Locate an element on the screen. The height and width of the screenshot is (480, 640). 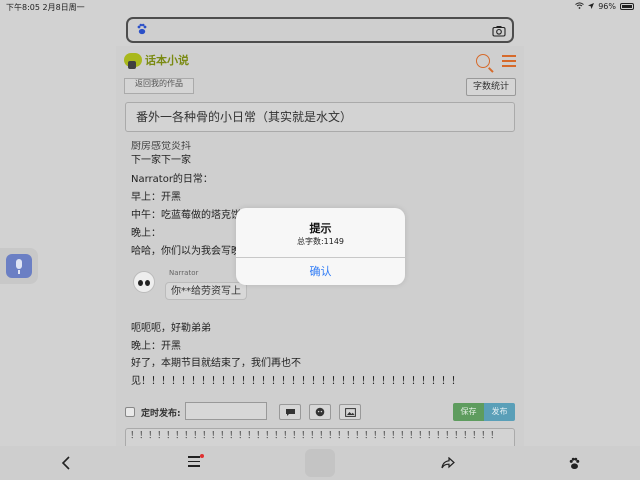
dialog-message: 总字数:1149 is located at coordinates (320, 241).